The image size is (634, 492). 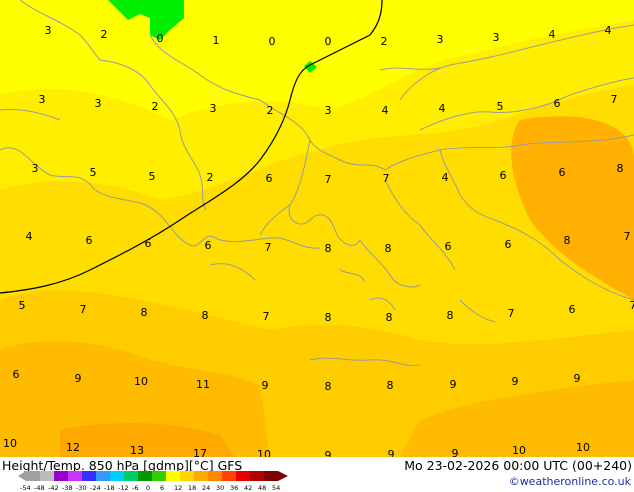 I want to click on legend-tick-label: -38, so click(x=67, y=488).